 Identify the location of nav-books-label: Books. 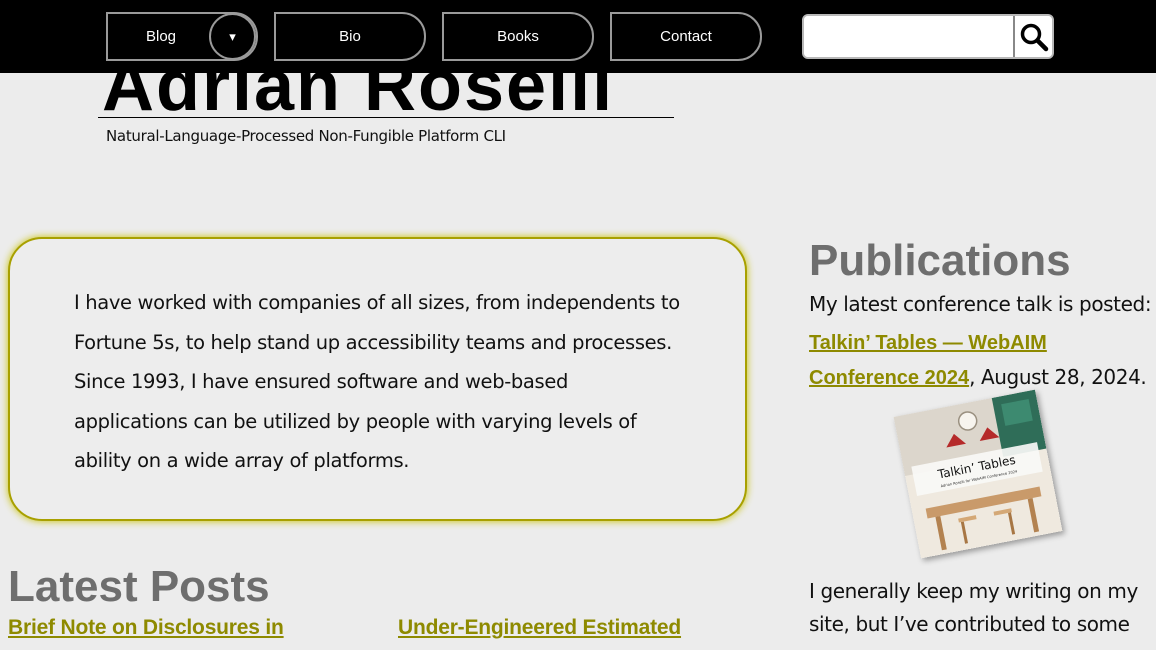
(518, 36).